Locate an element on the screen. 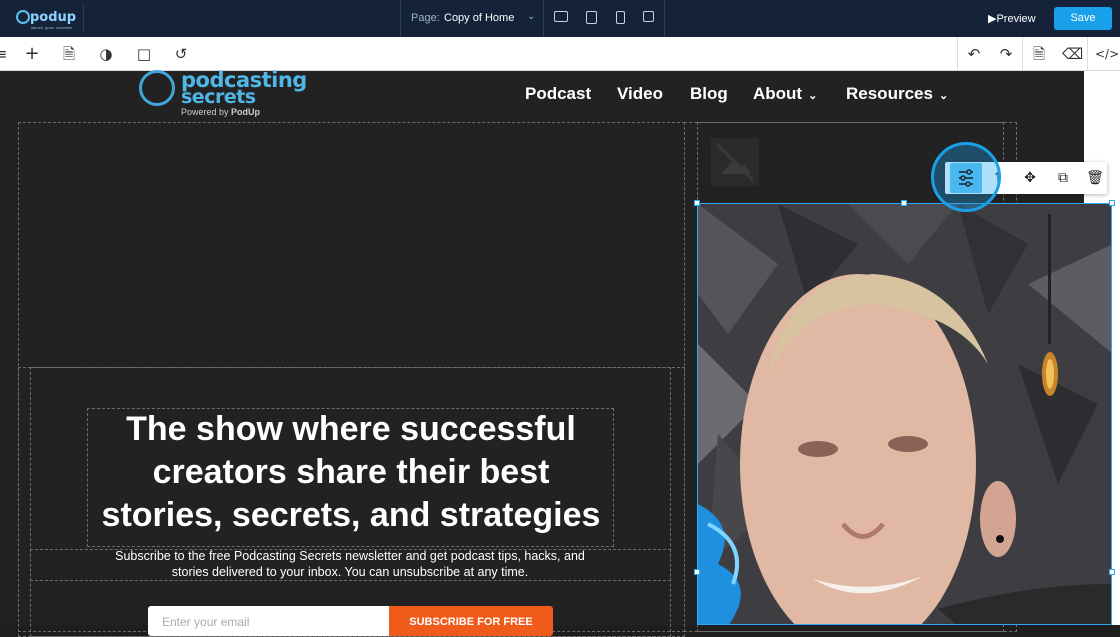  site-logo-powered: Powered by PodUp is located at coordinates (220, 112).